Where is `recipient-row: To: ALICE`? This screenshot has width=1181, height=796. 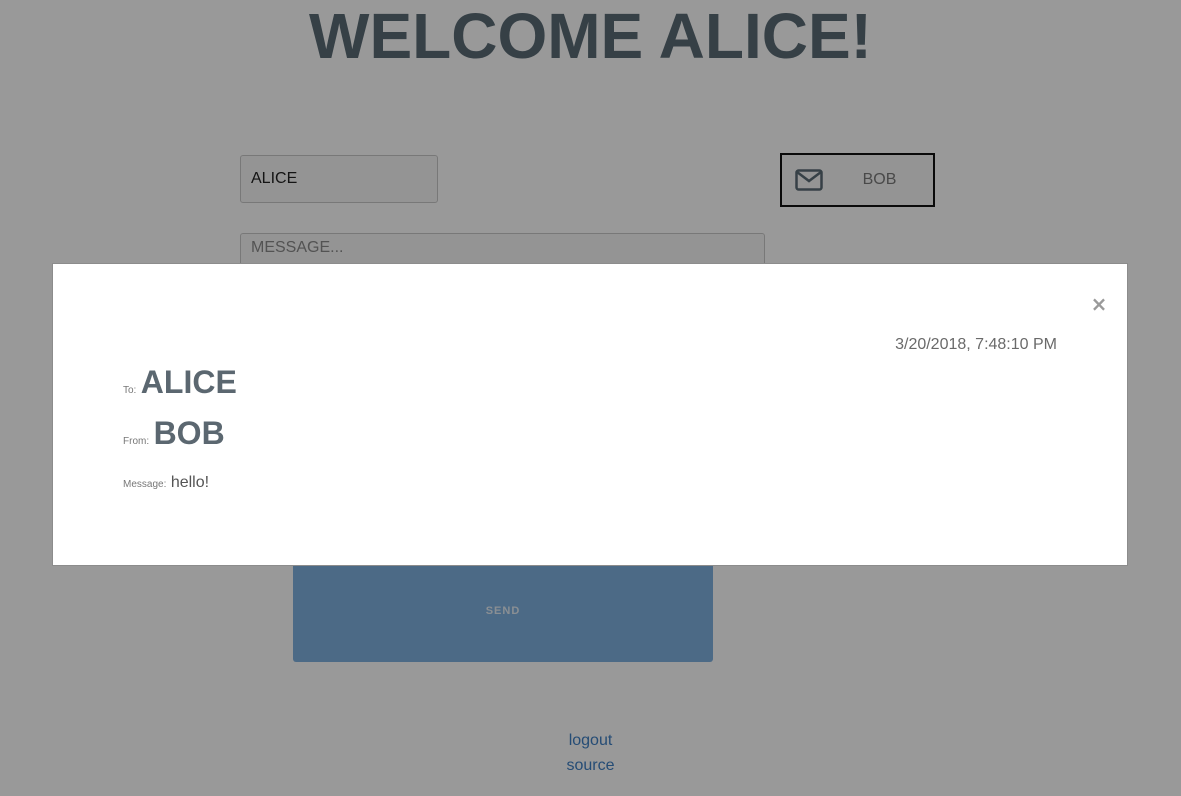
recipient-row: To: ALICE is located at coordinates (180, 382).